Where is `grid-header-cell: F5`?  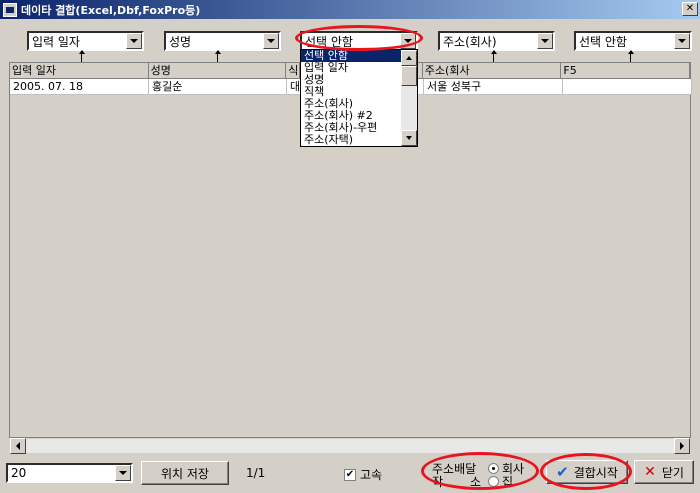 grid-header-cell: F5 is located at coordinates (626, 71).